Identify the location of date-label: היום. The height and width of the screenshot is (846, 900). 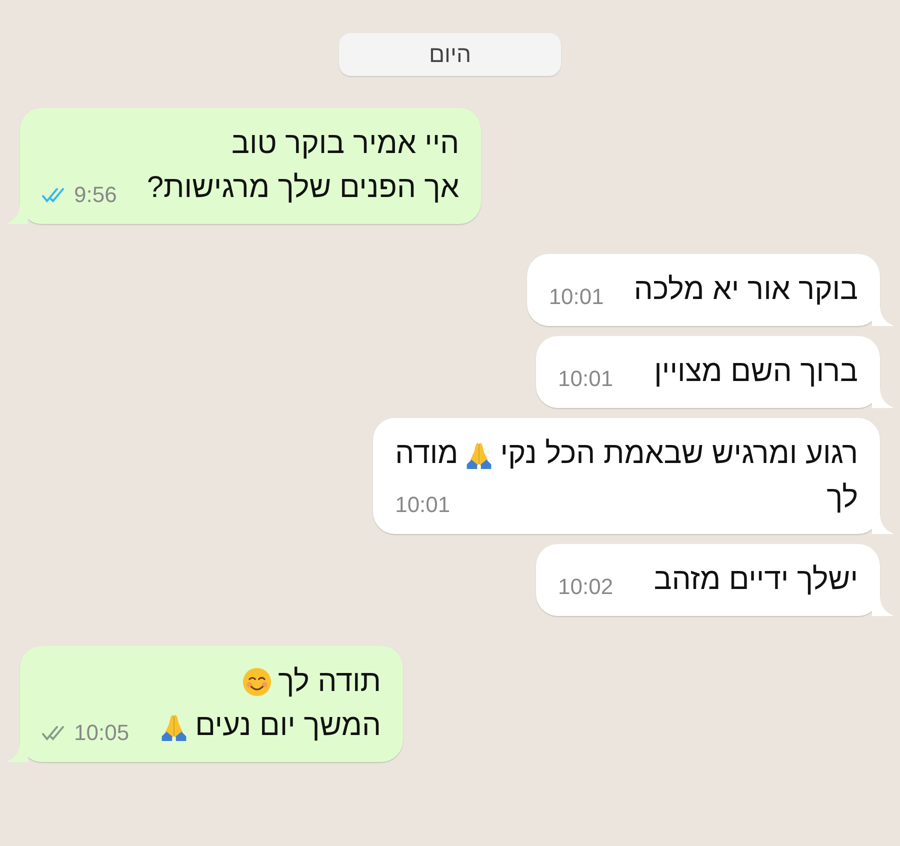
(450, 54).